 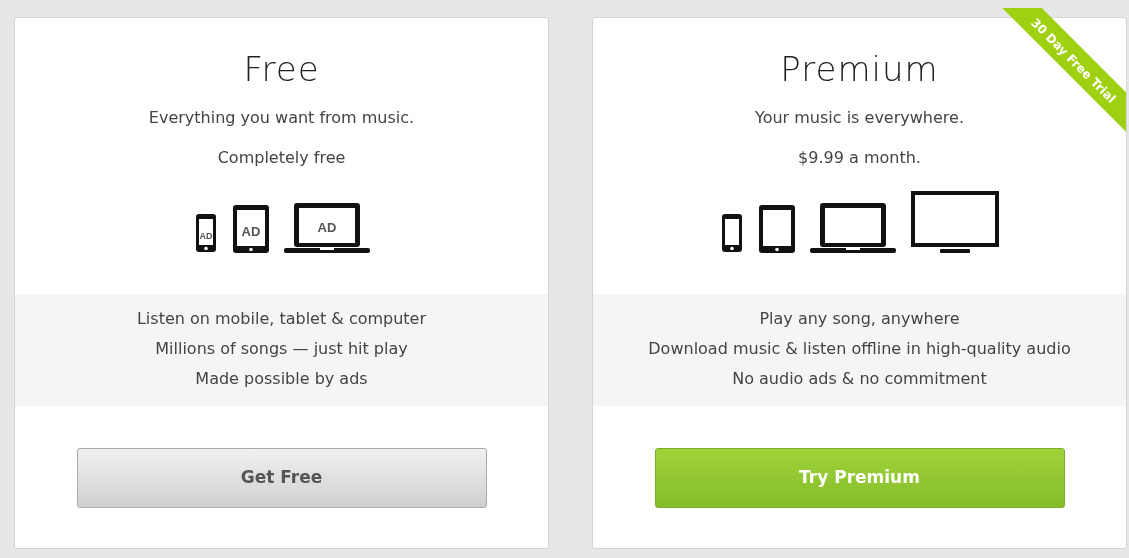 I want to click on feature-text: Listen on mobile, tablet & computer, so click(x=281, y=319).